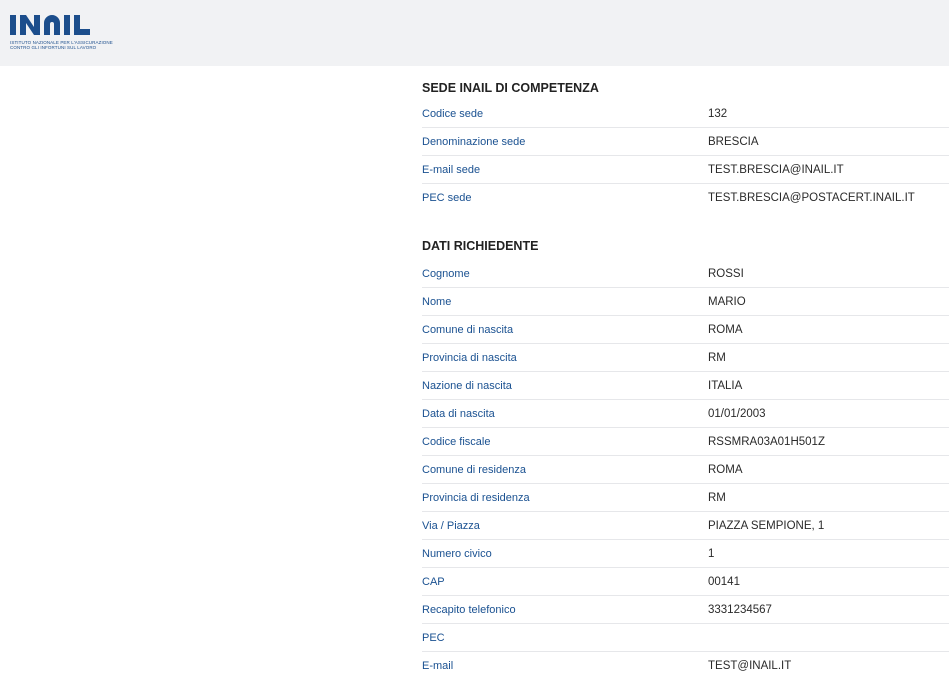 The width and height of the screenshot is (949, 680). I want to click on field-value: RSSMRA03A01H501Z, so click(766, 441).